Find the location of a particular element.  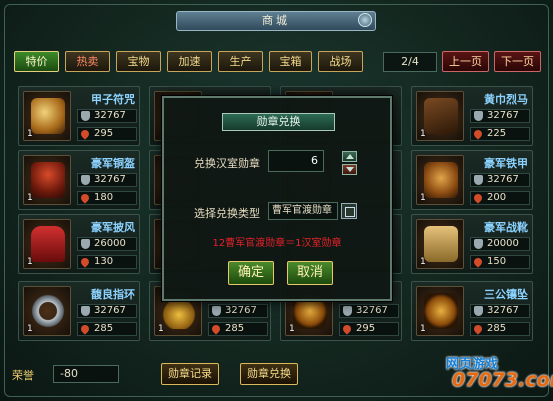

item-price: 20000 is located at coordinates (500, 244).